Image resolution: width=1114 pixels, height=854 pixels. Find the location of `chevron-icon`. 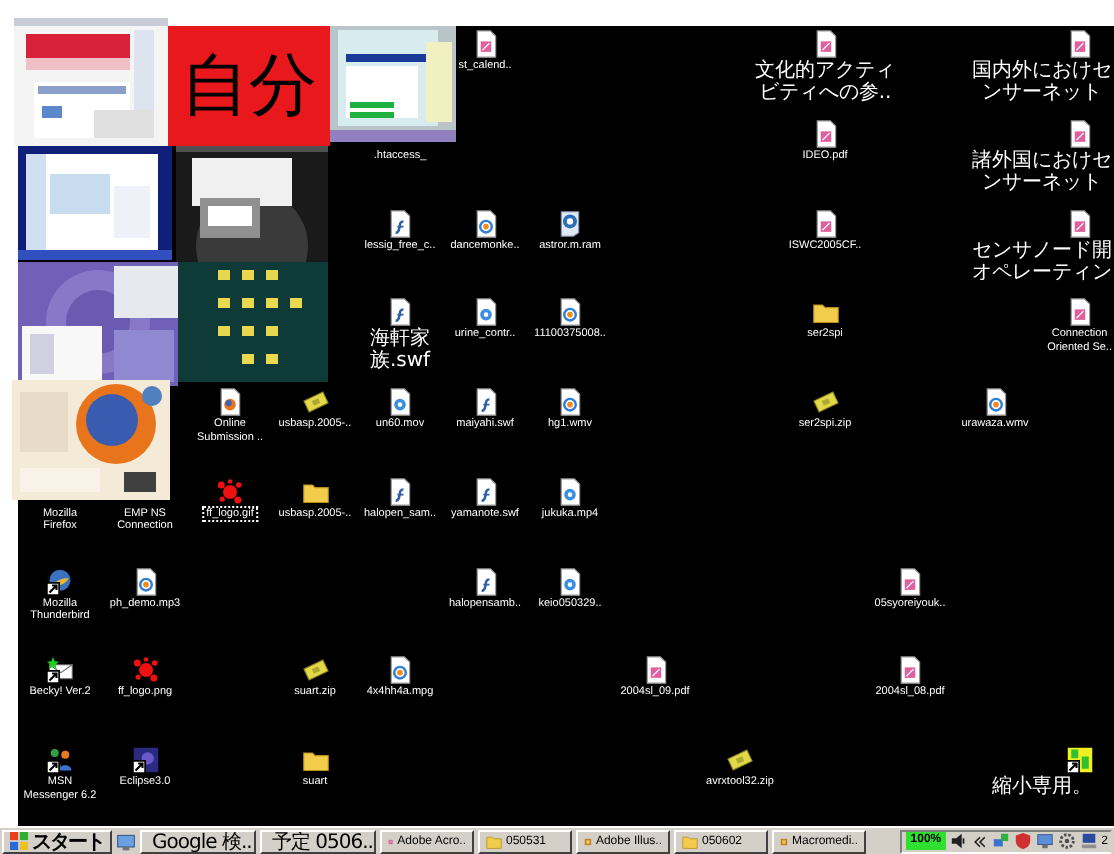

chevron-icon is located at coordinates (979, 841).